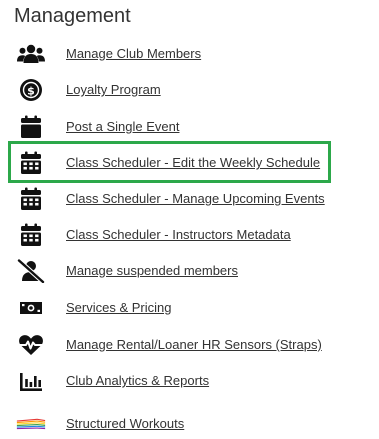 The width and height of the screenshot is (379, 439). What do you see at coordinates (113, 90) in the screenshot?
I see `loyalty-program-link: Loyalty Program` at bounding box center [113, 90].